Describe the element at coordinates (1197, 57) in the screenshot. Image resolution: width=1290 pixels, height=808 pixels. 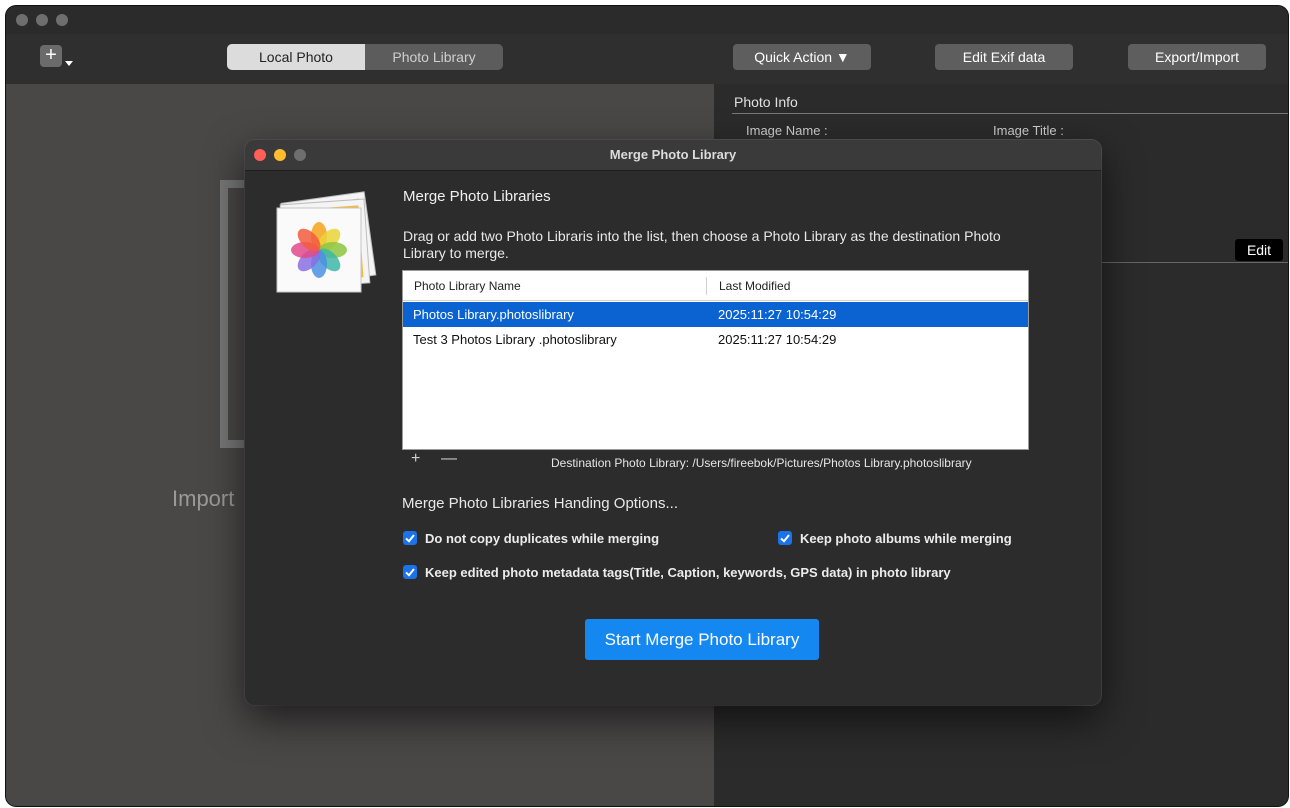
I see `export-import-button: Export/Import` at that location.